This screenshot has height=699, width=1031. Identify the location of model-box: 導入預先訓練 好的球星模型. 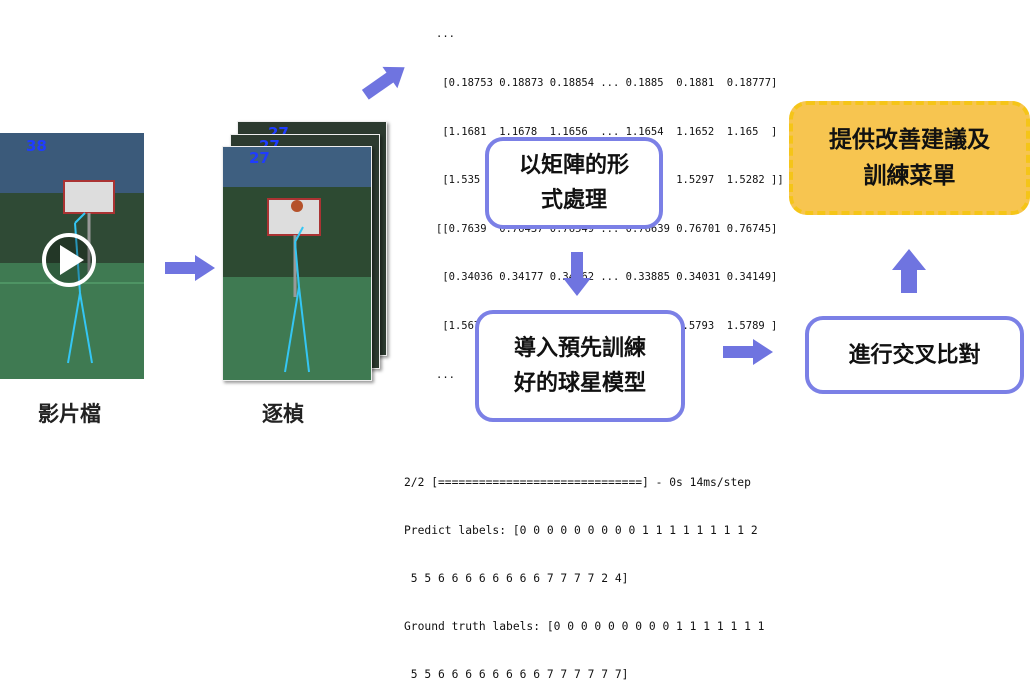
(580, 366).